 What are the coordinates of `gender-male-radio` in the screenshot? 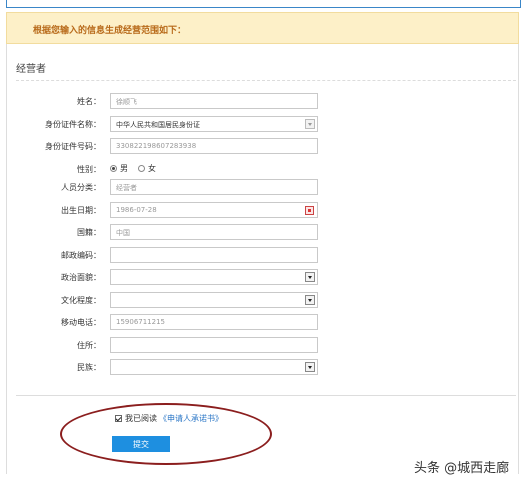 It's located at (113, 168).